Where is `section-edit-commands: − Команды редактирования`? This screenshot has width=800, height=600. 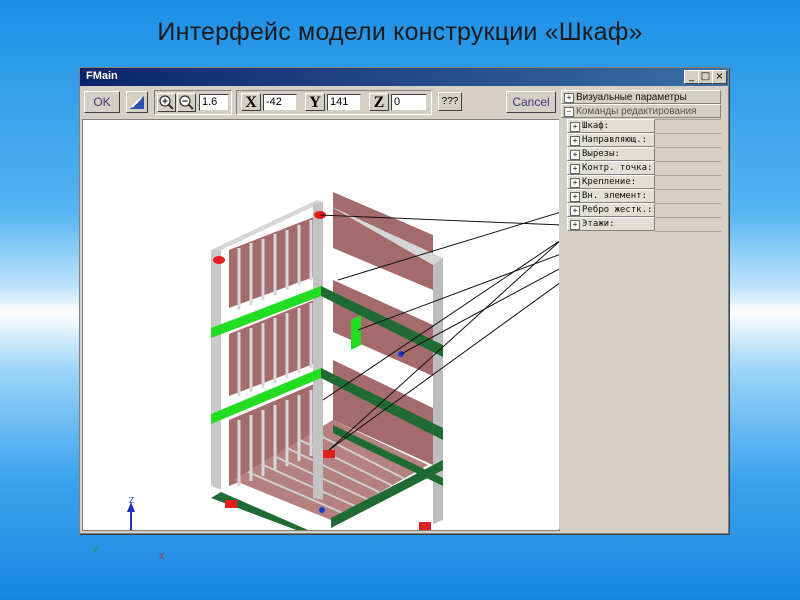 section-edit-commands: − Команды редактирования is located at coordinates (641, 111).